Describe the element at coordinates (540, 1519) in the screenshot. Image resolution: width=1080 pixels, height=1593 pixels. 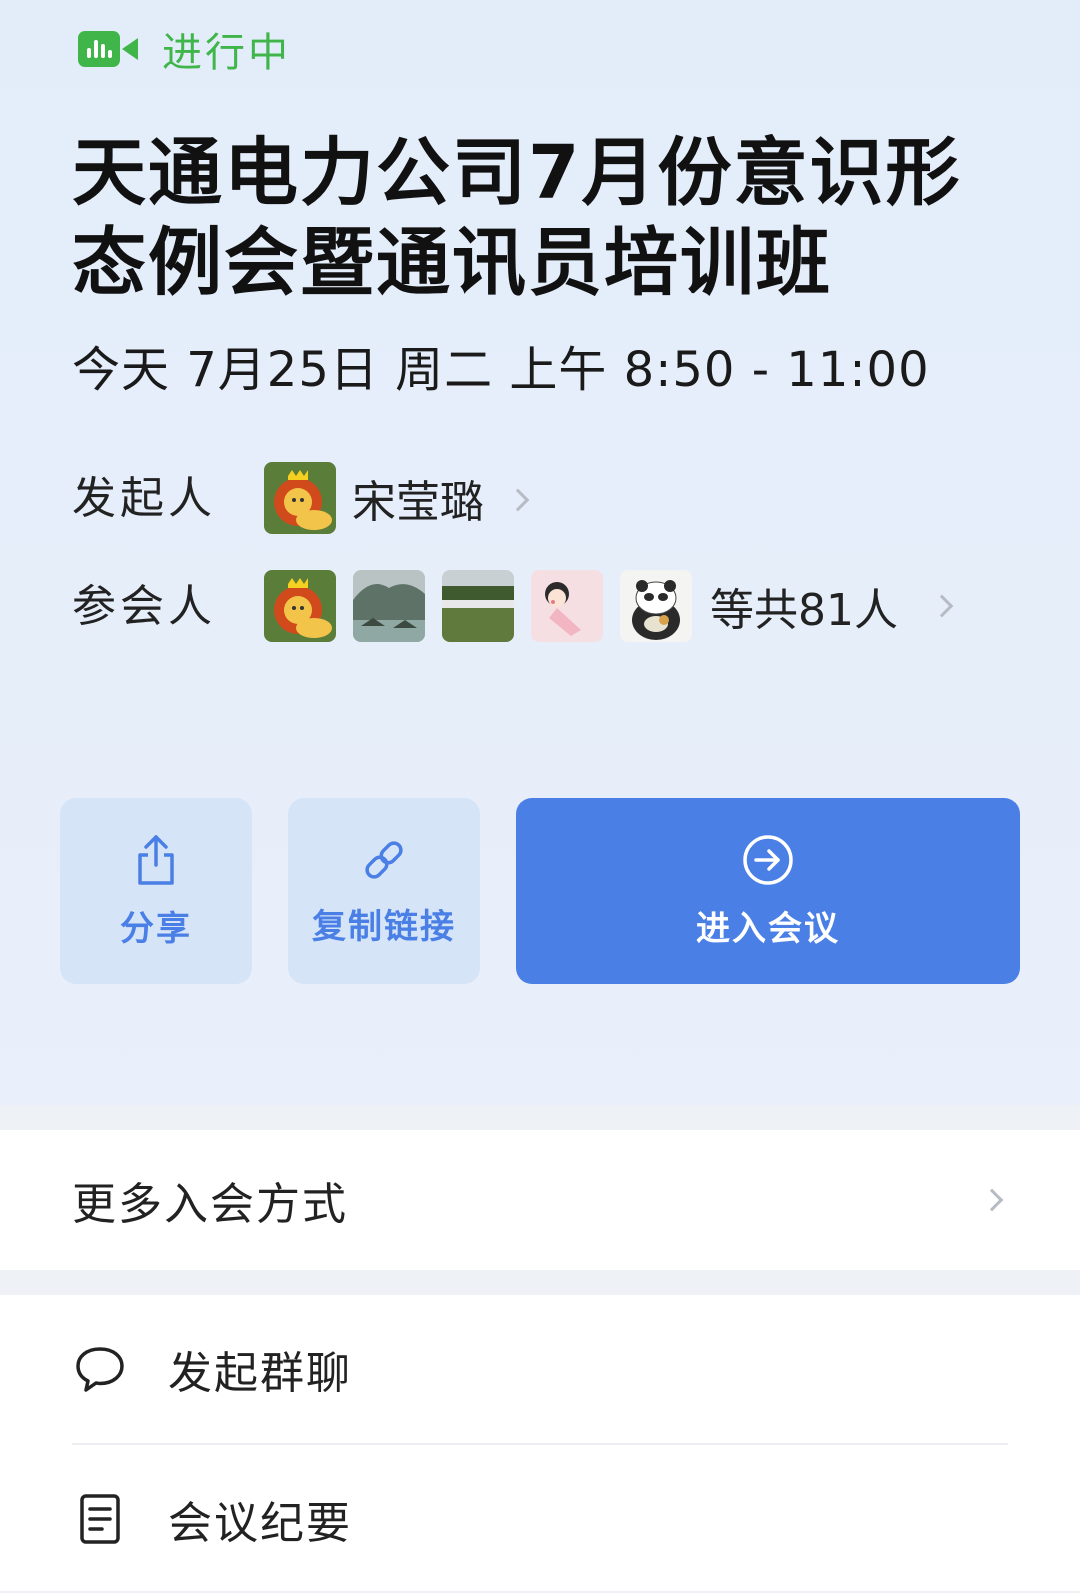
I see `meeting-minutes-row: 会议纪要` at that location.